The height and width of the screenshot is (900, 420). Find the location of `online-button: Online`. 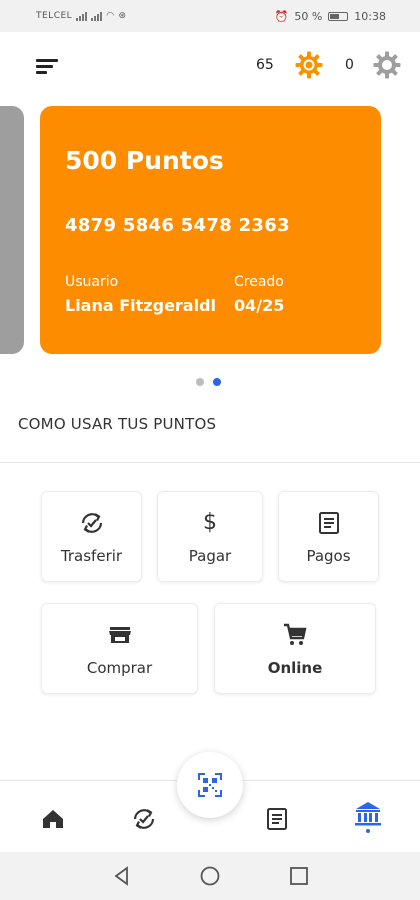

online-button: Online is located at coordinates (295, 648).